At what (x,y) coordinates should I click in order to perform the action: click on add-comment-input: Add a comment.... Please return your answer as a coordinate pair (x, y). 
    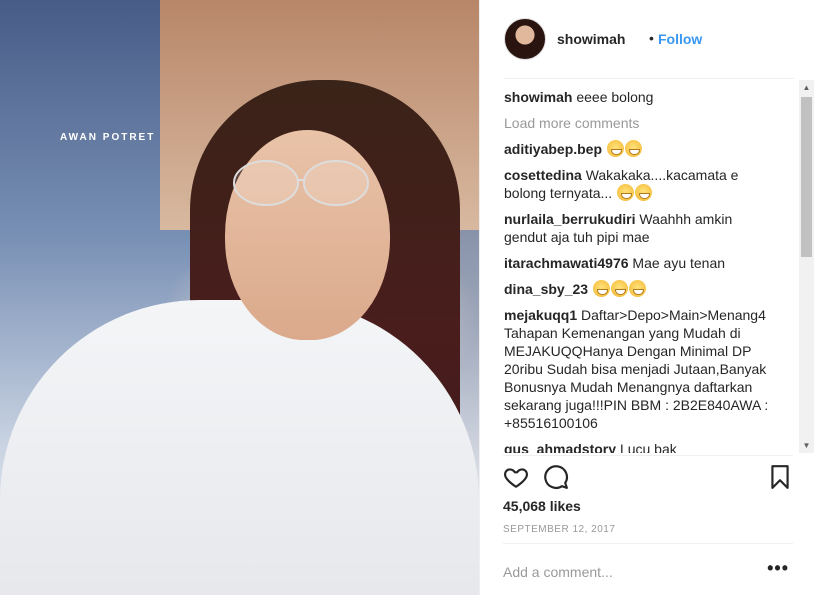
    Looking at the image, I should click on (558, 572).